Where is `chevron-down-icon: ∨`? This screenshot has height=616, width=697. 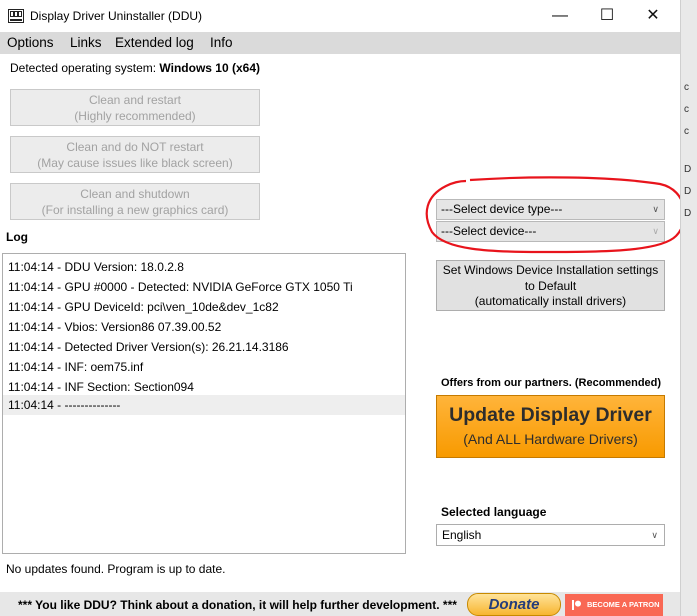
chevron-down-icon: ∨ is located at coordinates (654, 535).